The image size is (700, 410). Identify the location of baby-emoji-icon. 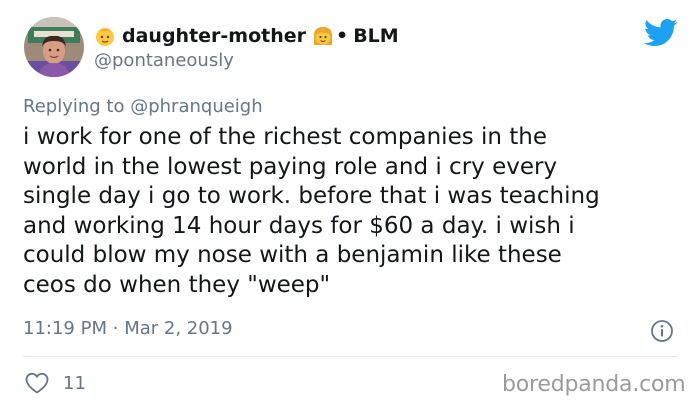
(105, 36).